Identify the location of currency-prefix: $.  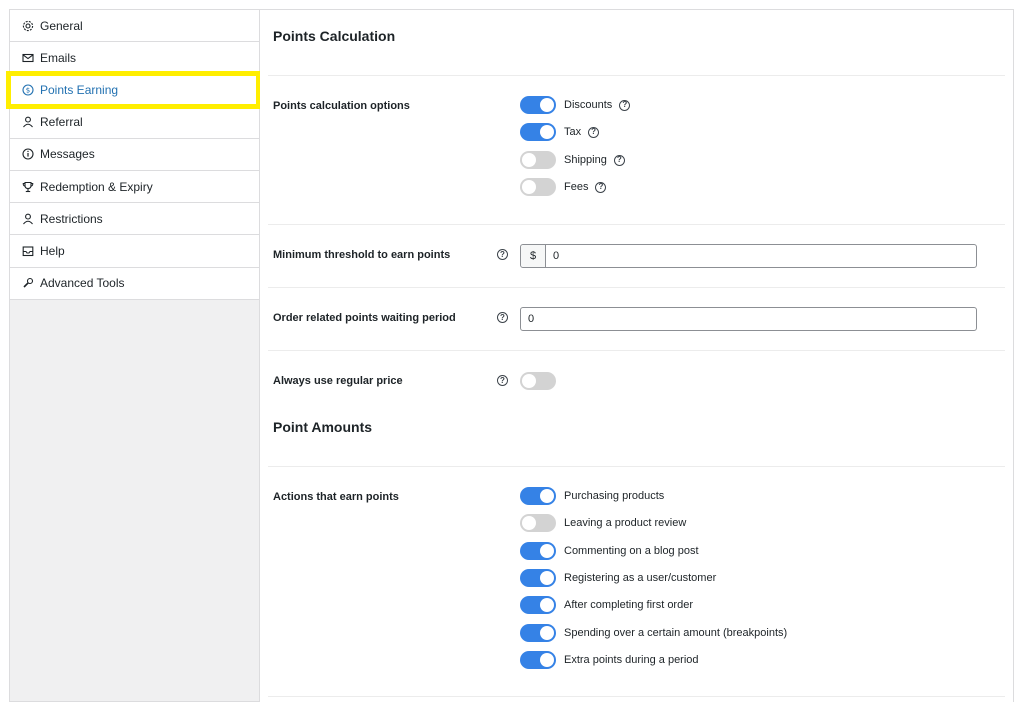
(533, 256).